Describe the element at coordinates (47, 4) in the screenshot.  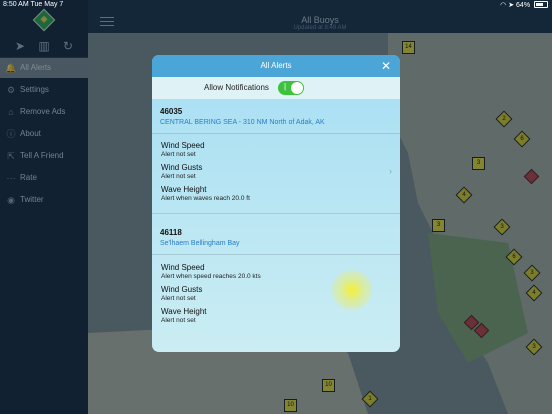
I see `date-text: Tue May 7` at that location.